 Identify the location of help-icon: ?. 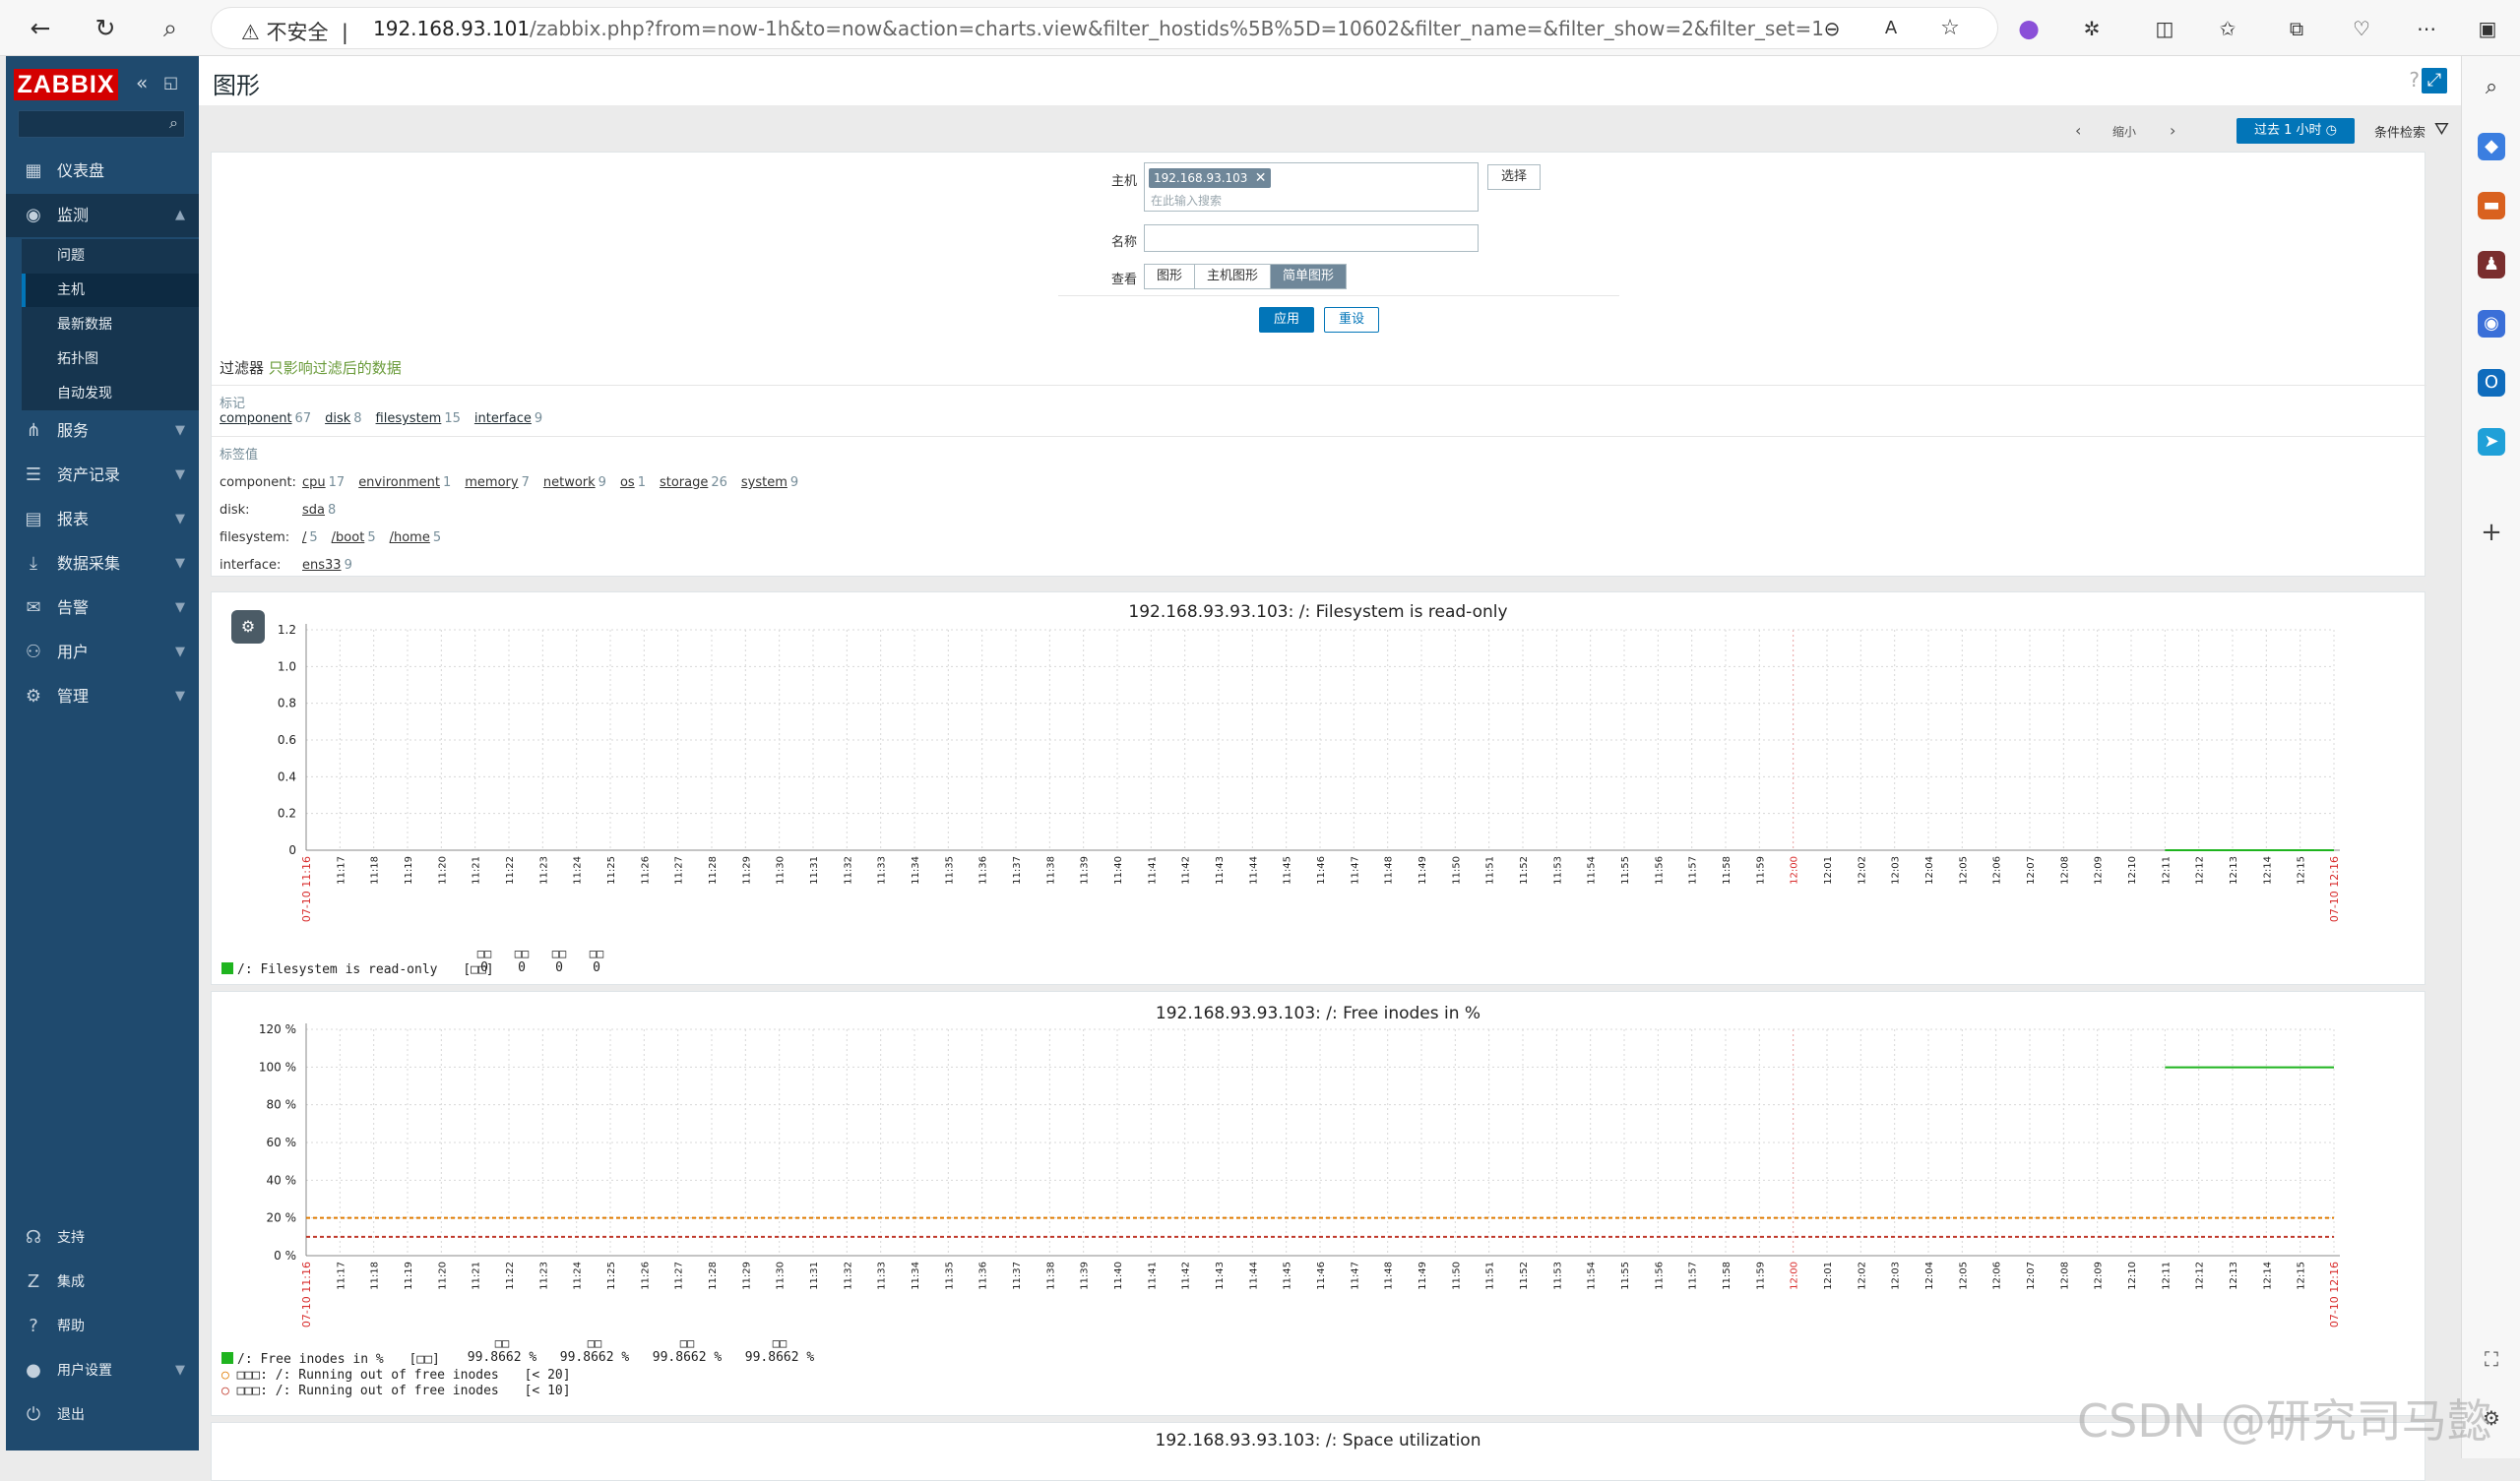
(2414, 80).